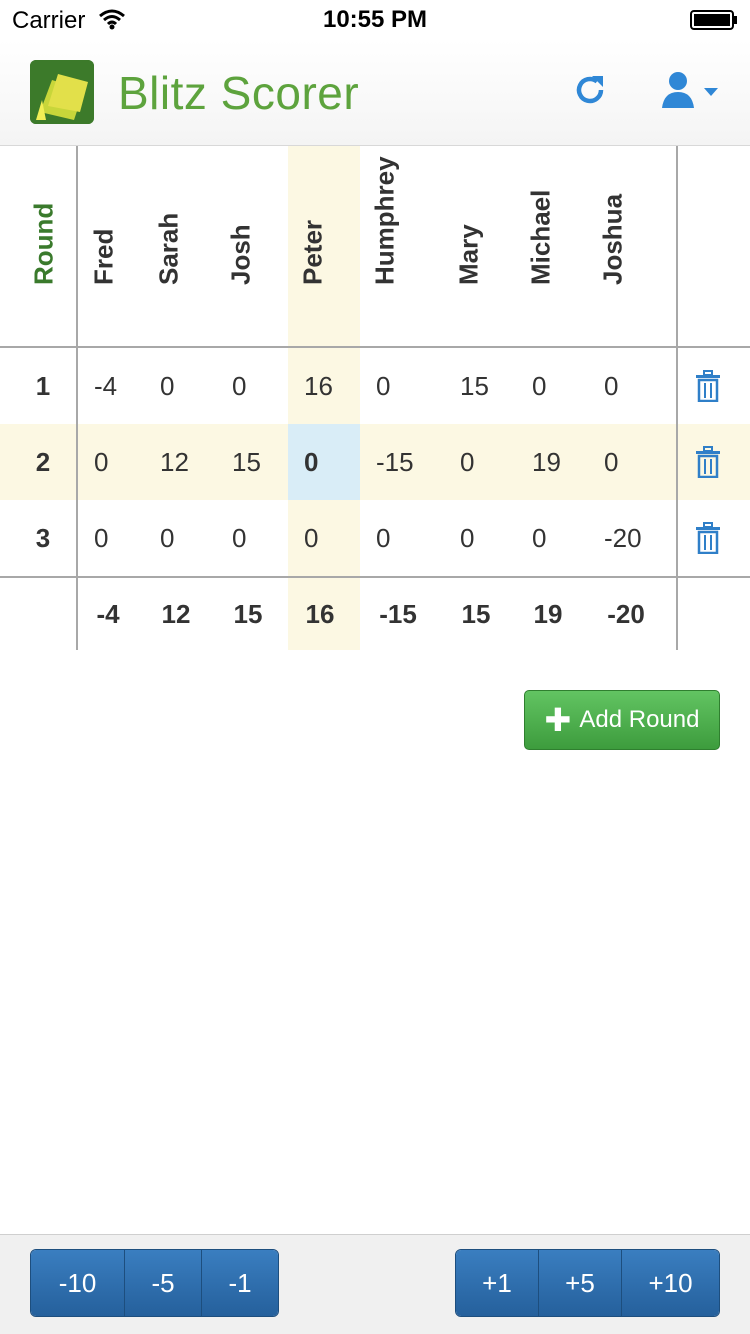 The height and width of the screenshot is (1334, 750). What do you see at coordinates (324, 462) in the screenshot?
I see `selected-cell` at bounding box center [324, 462].